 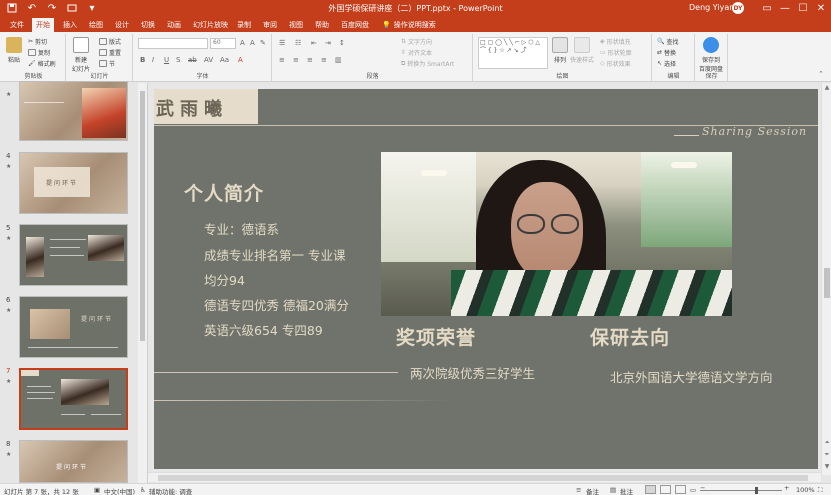 What do you see at coordinates (826, 443) in the screenshot?
I see `previous-slide-icon: ⏶` at bounding box center [826, 443].